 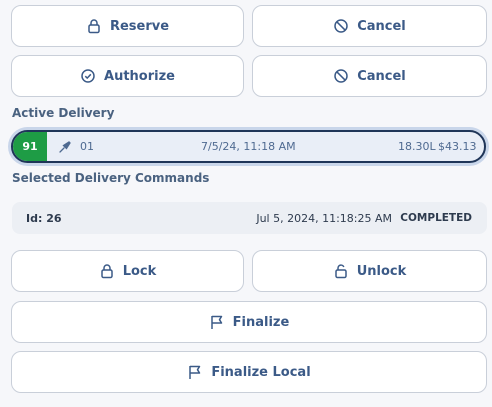 What do you see at coordinates (44, 218) in the screenshot?
I see `command-id: Id: 26` at bounding box center [44, 218].